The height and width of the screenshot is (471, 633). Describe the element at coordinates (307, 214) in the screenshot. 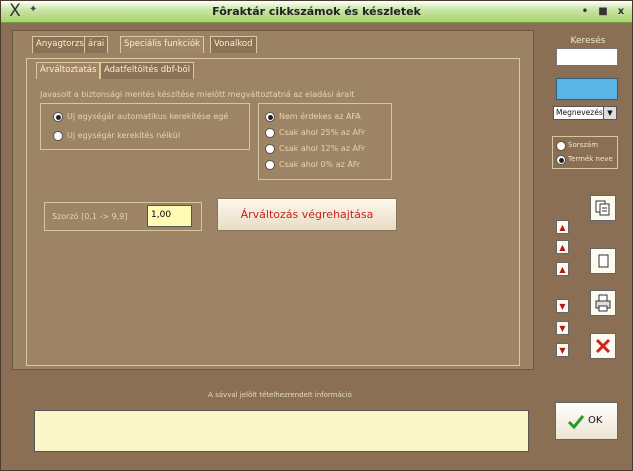

I see `execute-price-change-button: Árváltozás végrehajtása` at that location.